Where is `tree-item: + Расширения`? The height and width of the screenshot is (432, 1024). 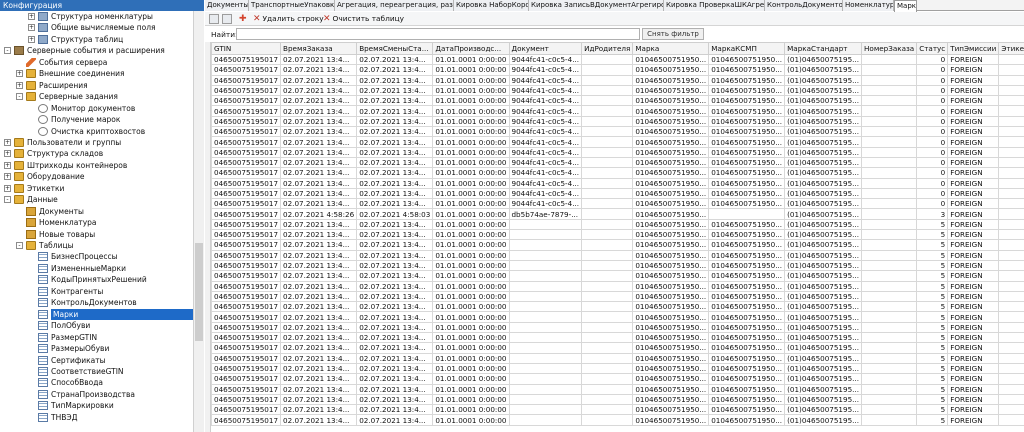
tree-item: + Расширения is located at coordinates (96, 85).